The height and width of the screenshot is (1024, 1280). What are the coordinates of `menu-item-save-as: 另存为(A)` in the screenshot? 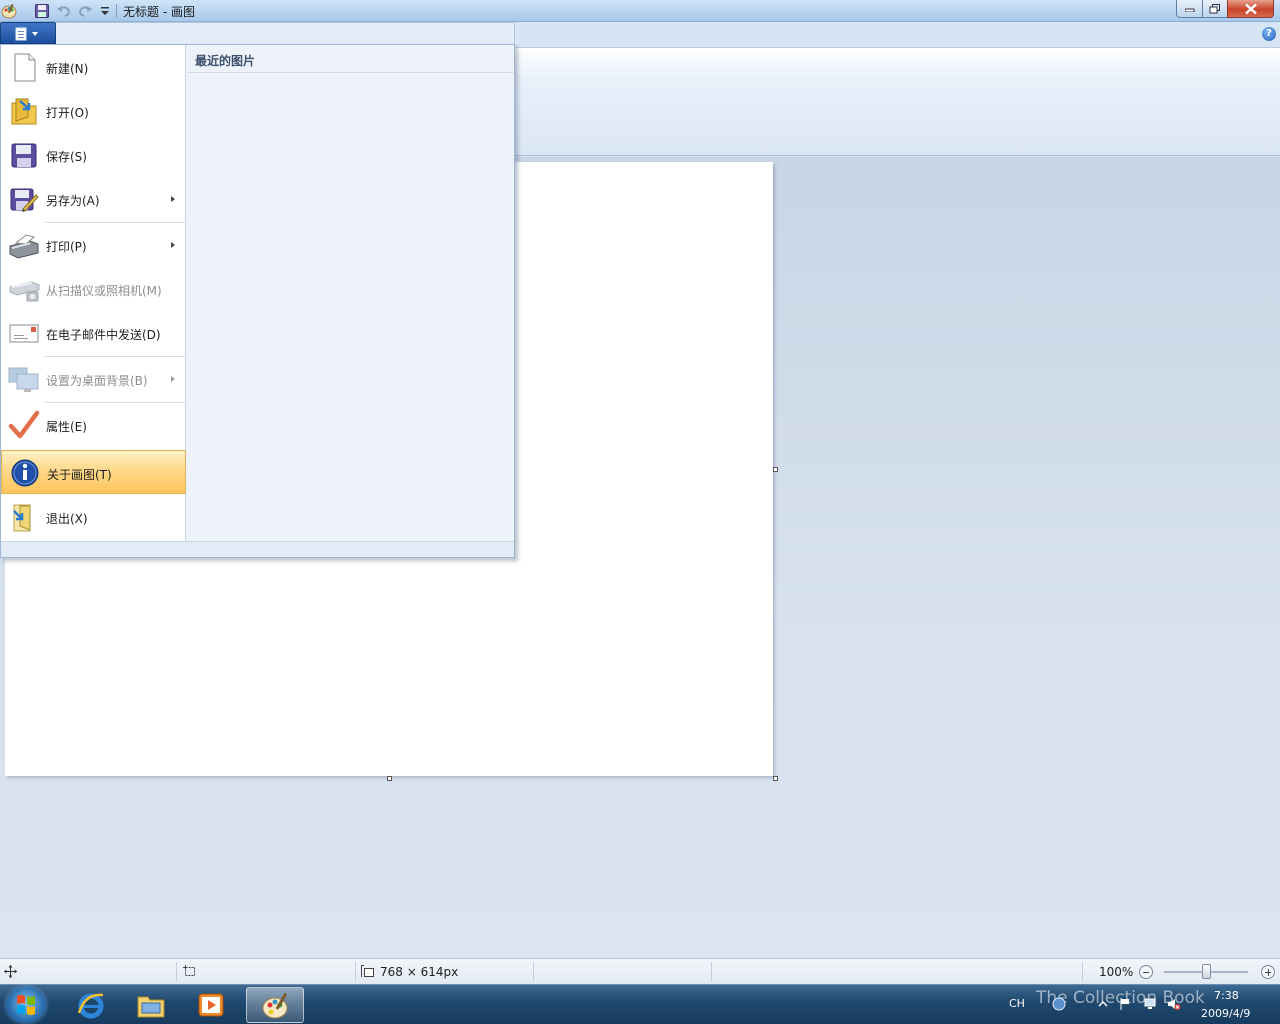 It's located at (93, 199).